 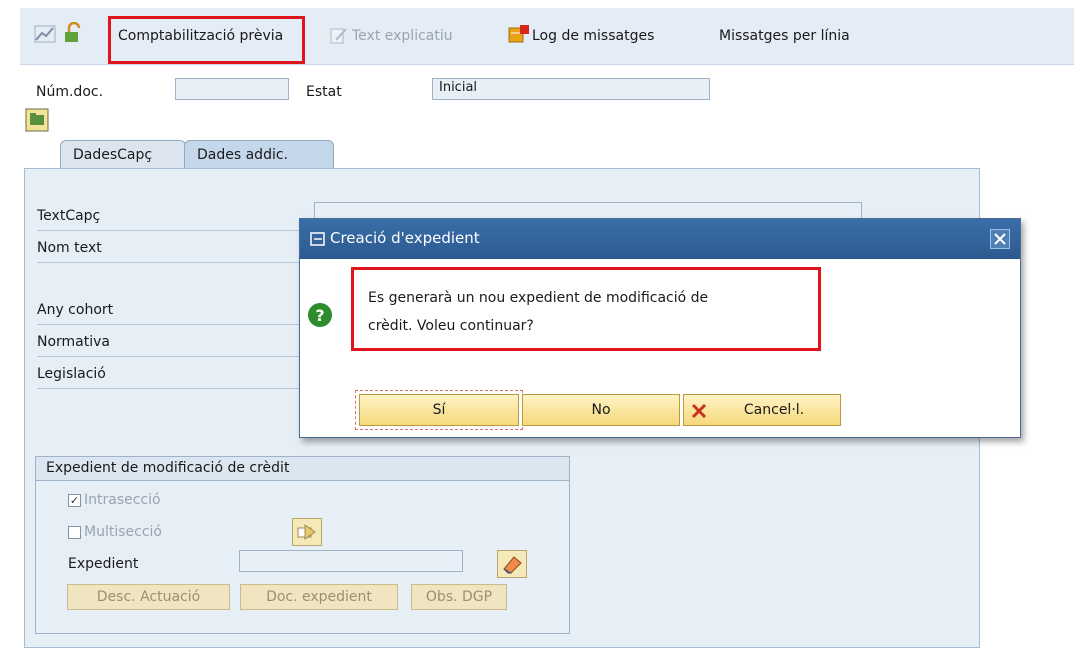 I want to click on field-label-legislation: Legislació, so click(x=172, y=377).